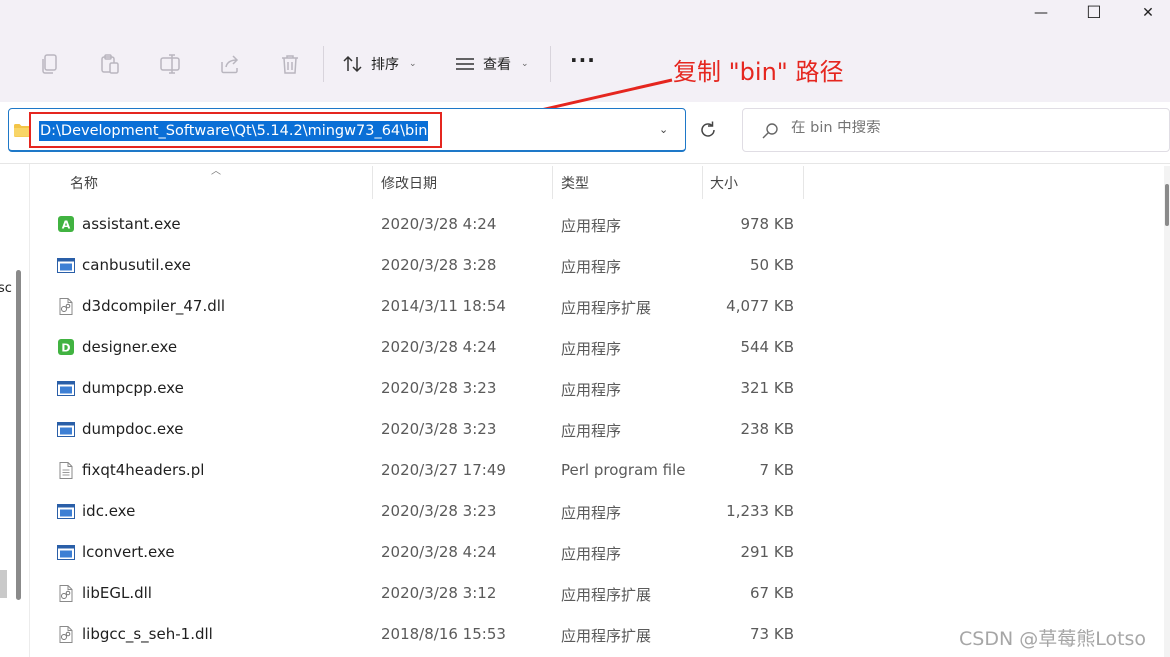  What do you see at coordinates (206, 182) in the screenshot?
I see `column-header-name: 名称` at bounding box center [206, 182].